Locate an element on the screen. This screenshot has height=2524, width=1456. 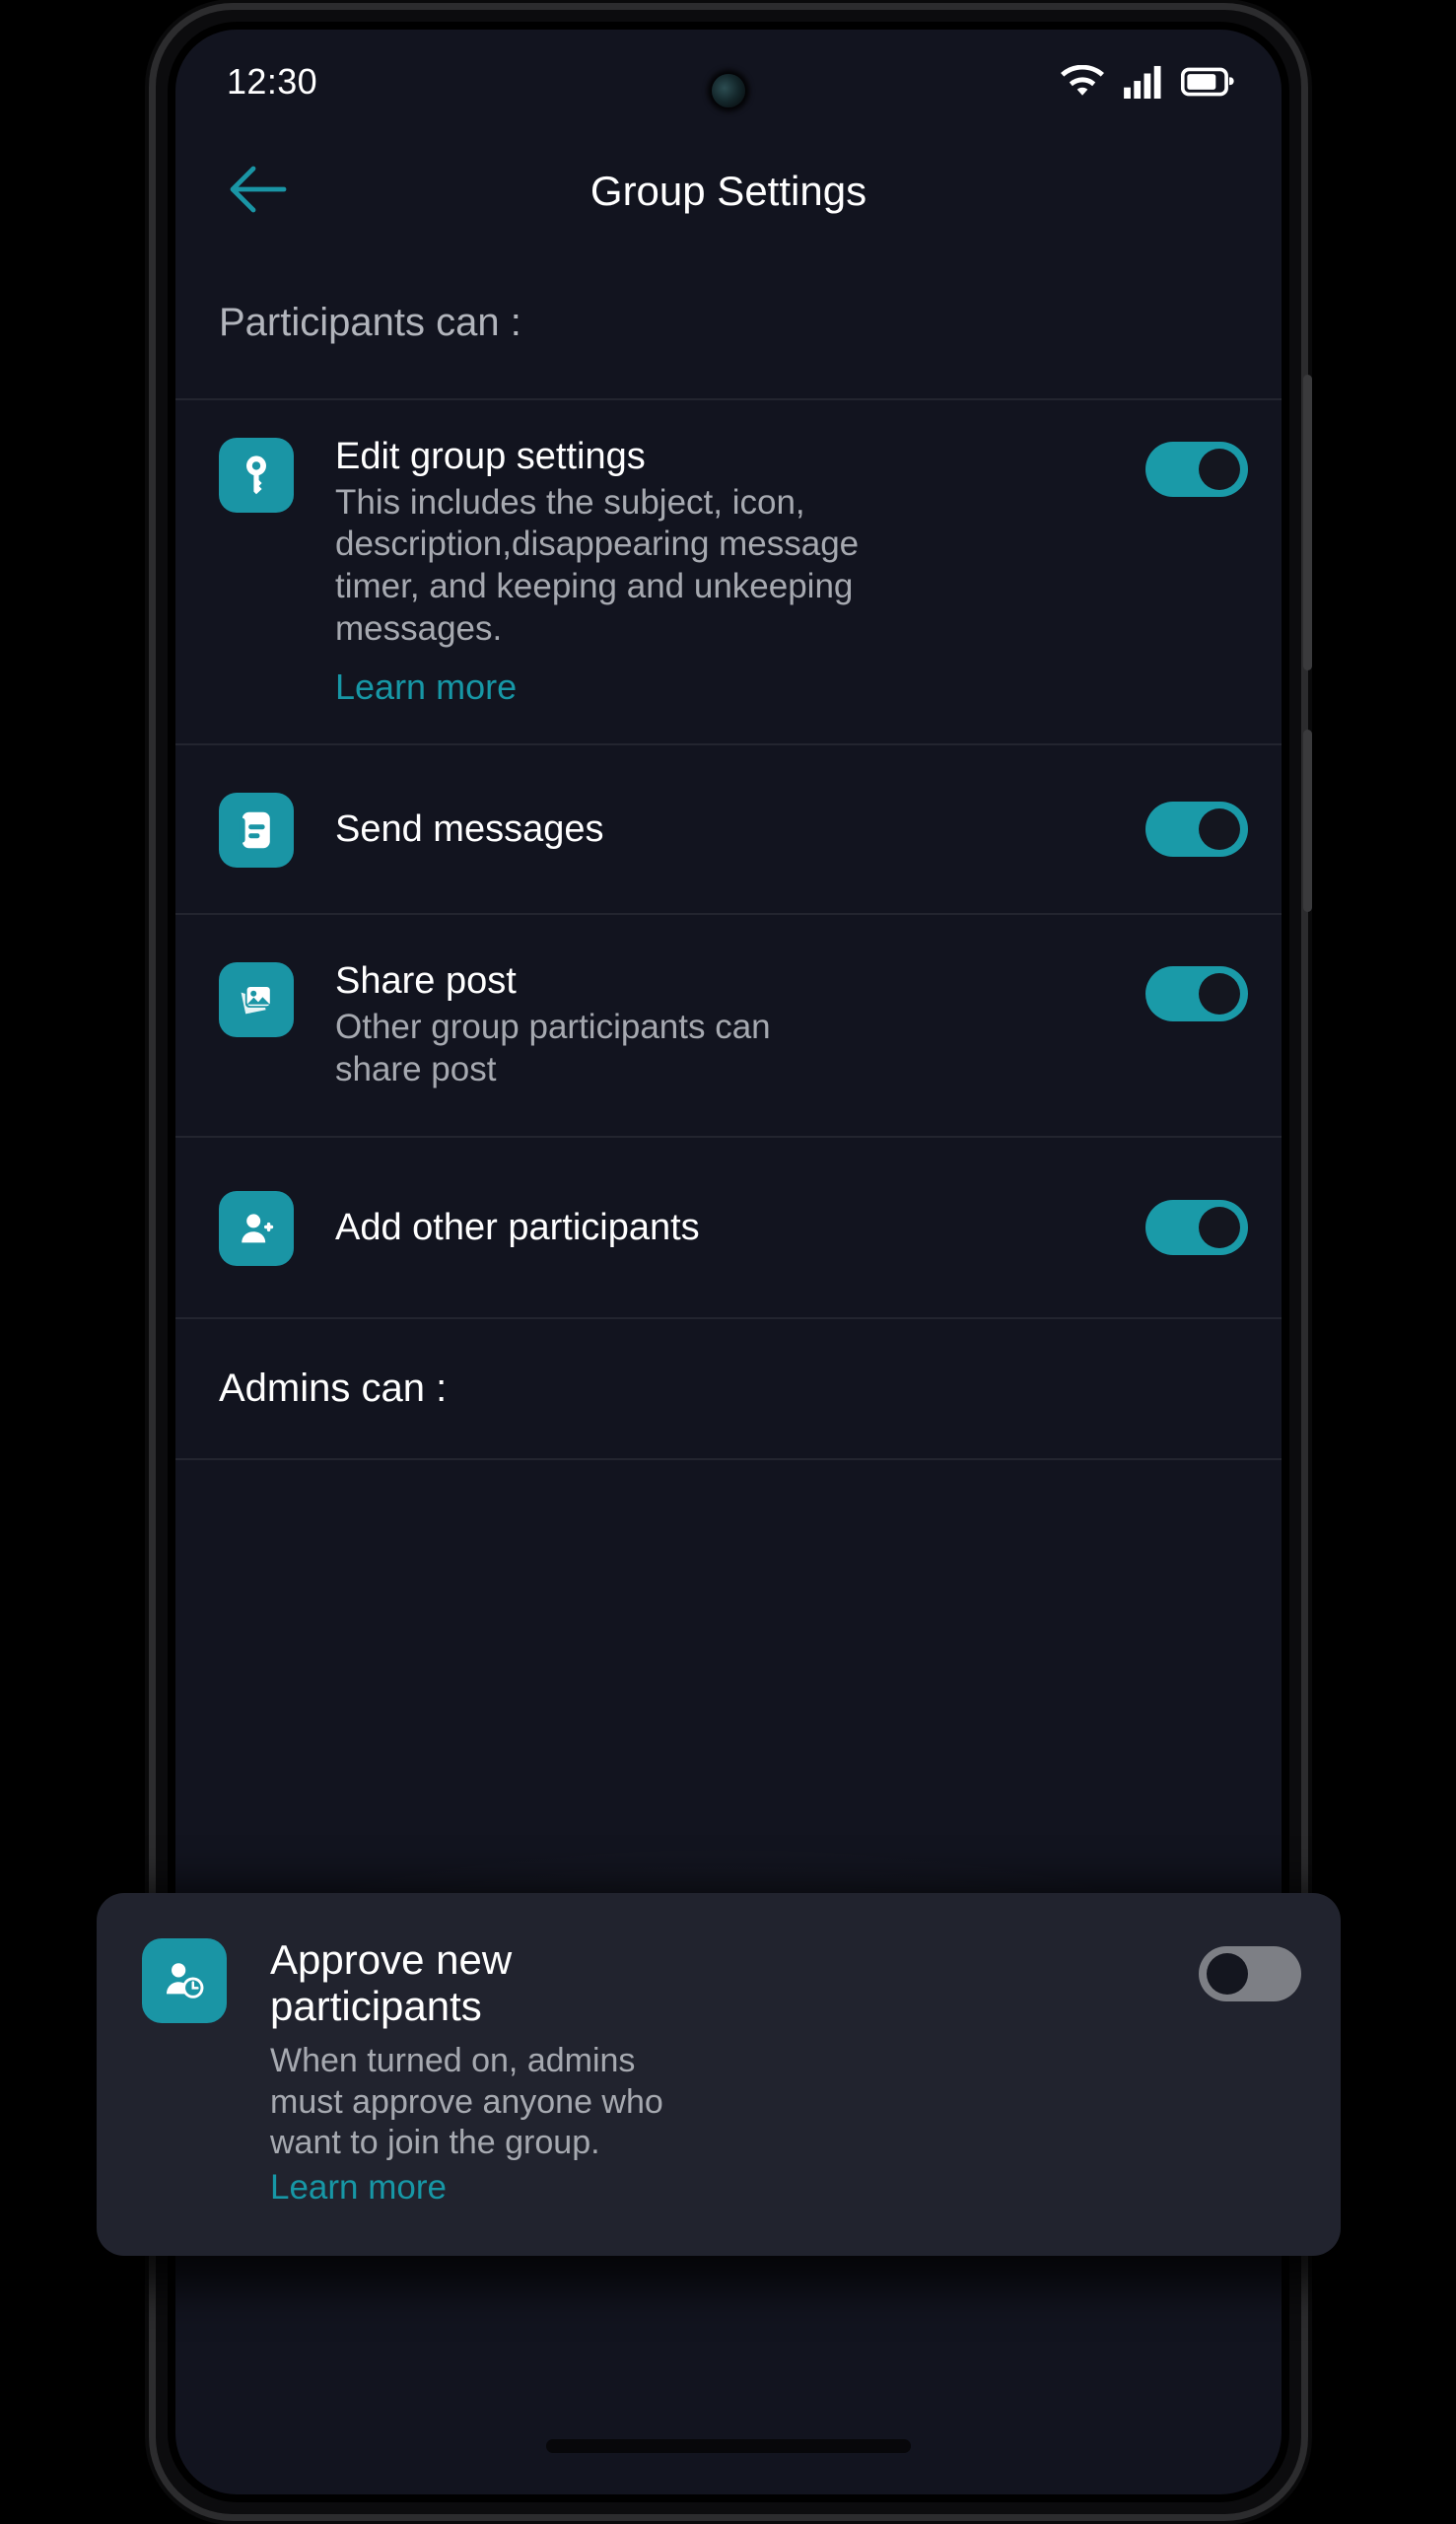
app-bar: Group Settings is located at coordinates (728, 191).